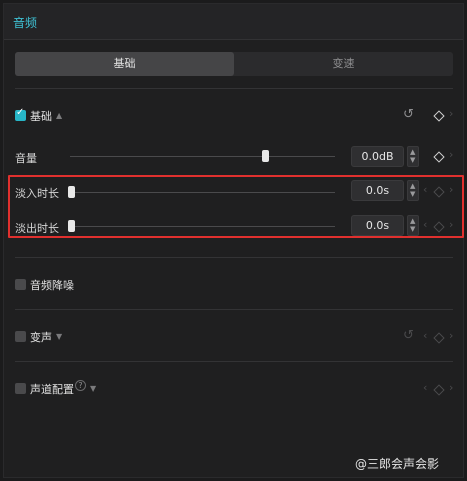  What do you see at coordinates (20, 284) in the screenshot?
I see `noise-reduction-checkbox` at bounding box center [20, 284].